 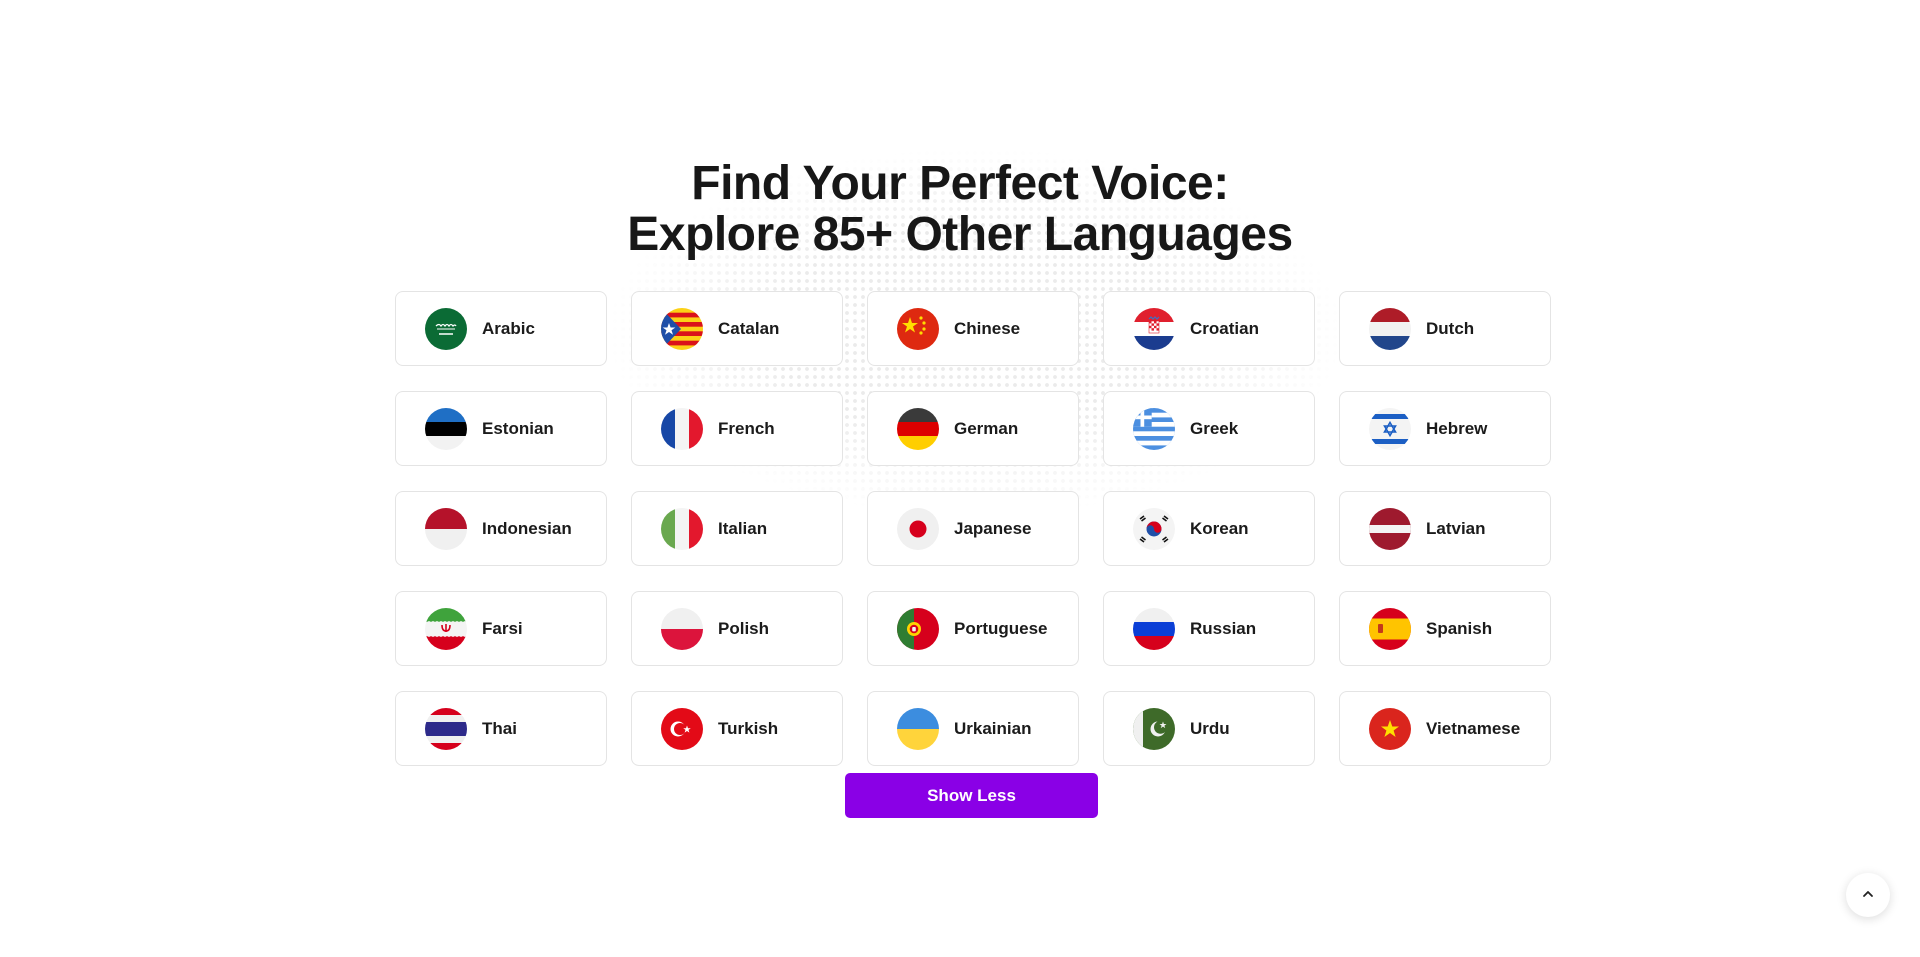 What do you see at coordinates (1390, 328) in the screenshot?
I see `netherlands-flag-icon` at bounding box center [1390, 328].